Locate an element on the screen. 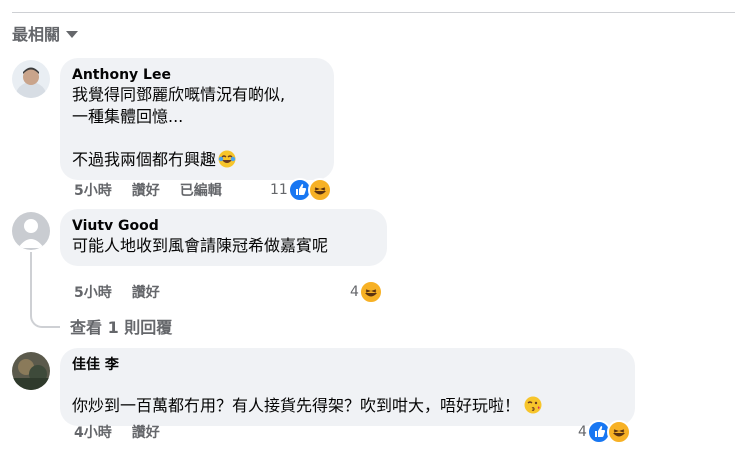 This screenshot has width=735, height=451. timestamp: 4小時 is located at coordinates (93, 432).